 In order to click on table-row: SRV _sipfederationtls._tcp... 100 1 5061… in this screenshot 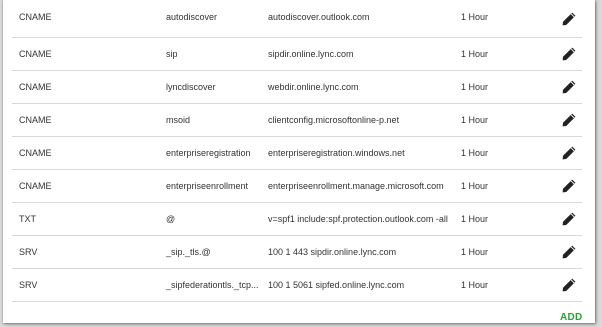, I will do `click(297, 285)`.